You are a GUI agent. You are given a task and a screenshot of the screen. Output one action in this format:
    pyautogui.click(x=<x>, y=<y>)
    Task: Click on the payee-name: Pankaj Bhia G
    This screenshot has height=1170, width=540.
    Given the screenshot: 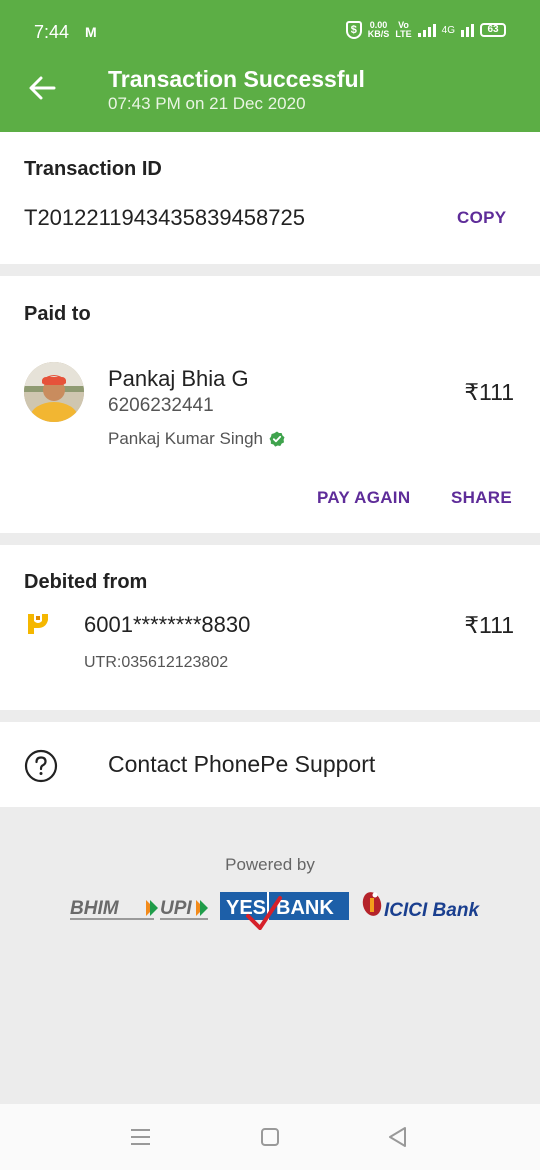 What is the action you would take?
    pyautogui.click(x=178, y=378)
    